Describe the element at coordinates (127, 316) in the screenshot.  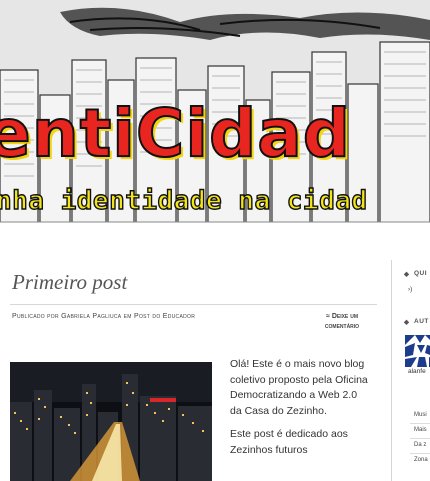
I see `meta-in-label: em` at that location.